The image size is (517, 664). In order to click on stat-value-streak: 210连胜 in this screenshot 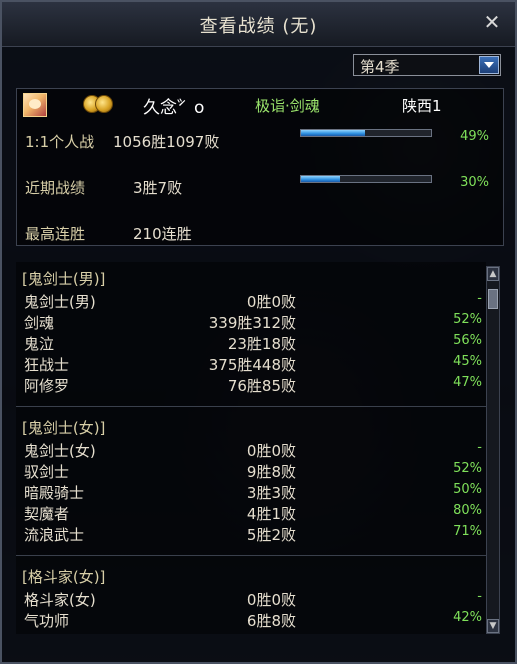, I will do `click(162, 234)`.